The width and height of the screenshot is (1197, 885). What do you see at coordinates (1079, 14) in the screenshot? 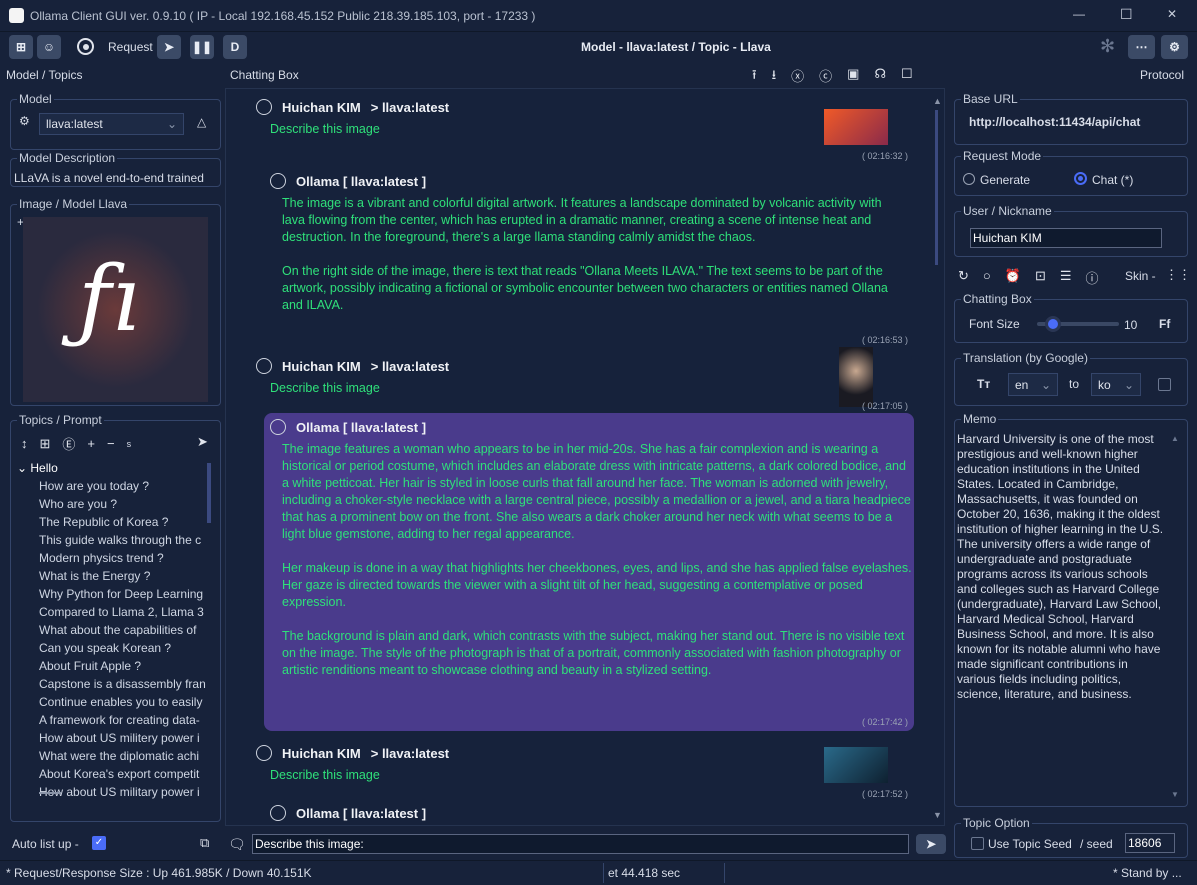
I see `minimize-button: —` at bounding box center [1079, 14].